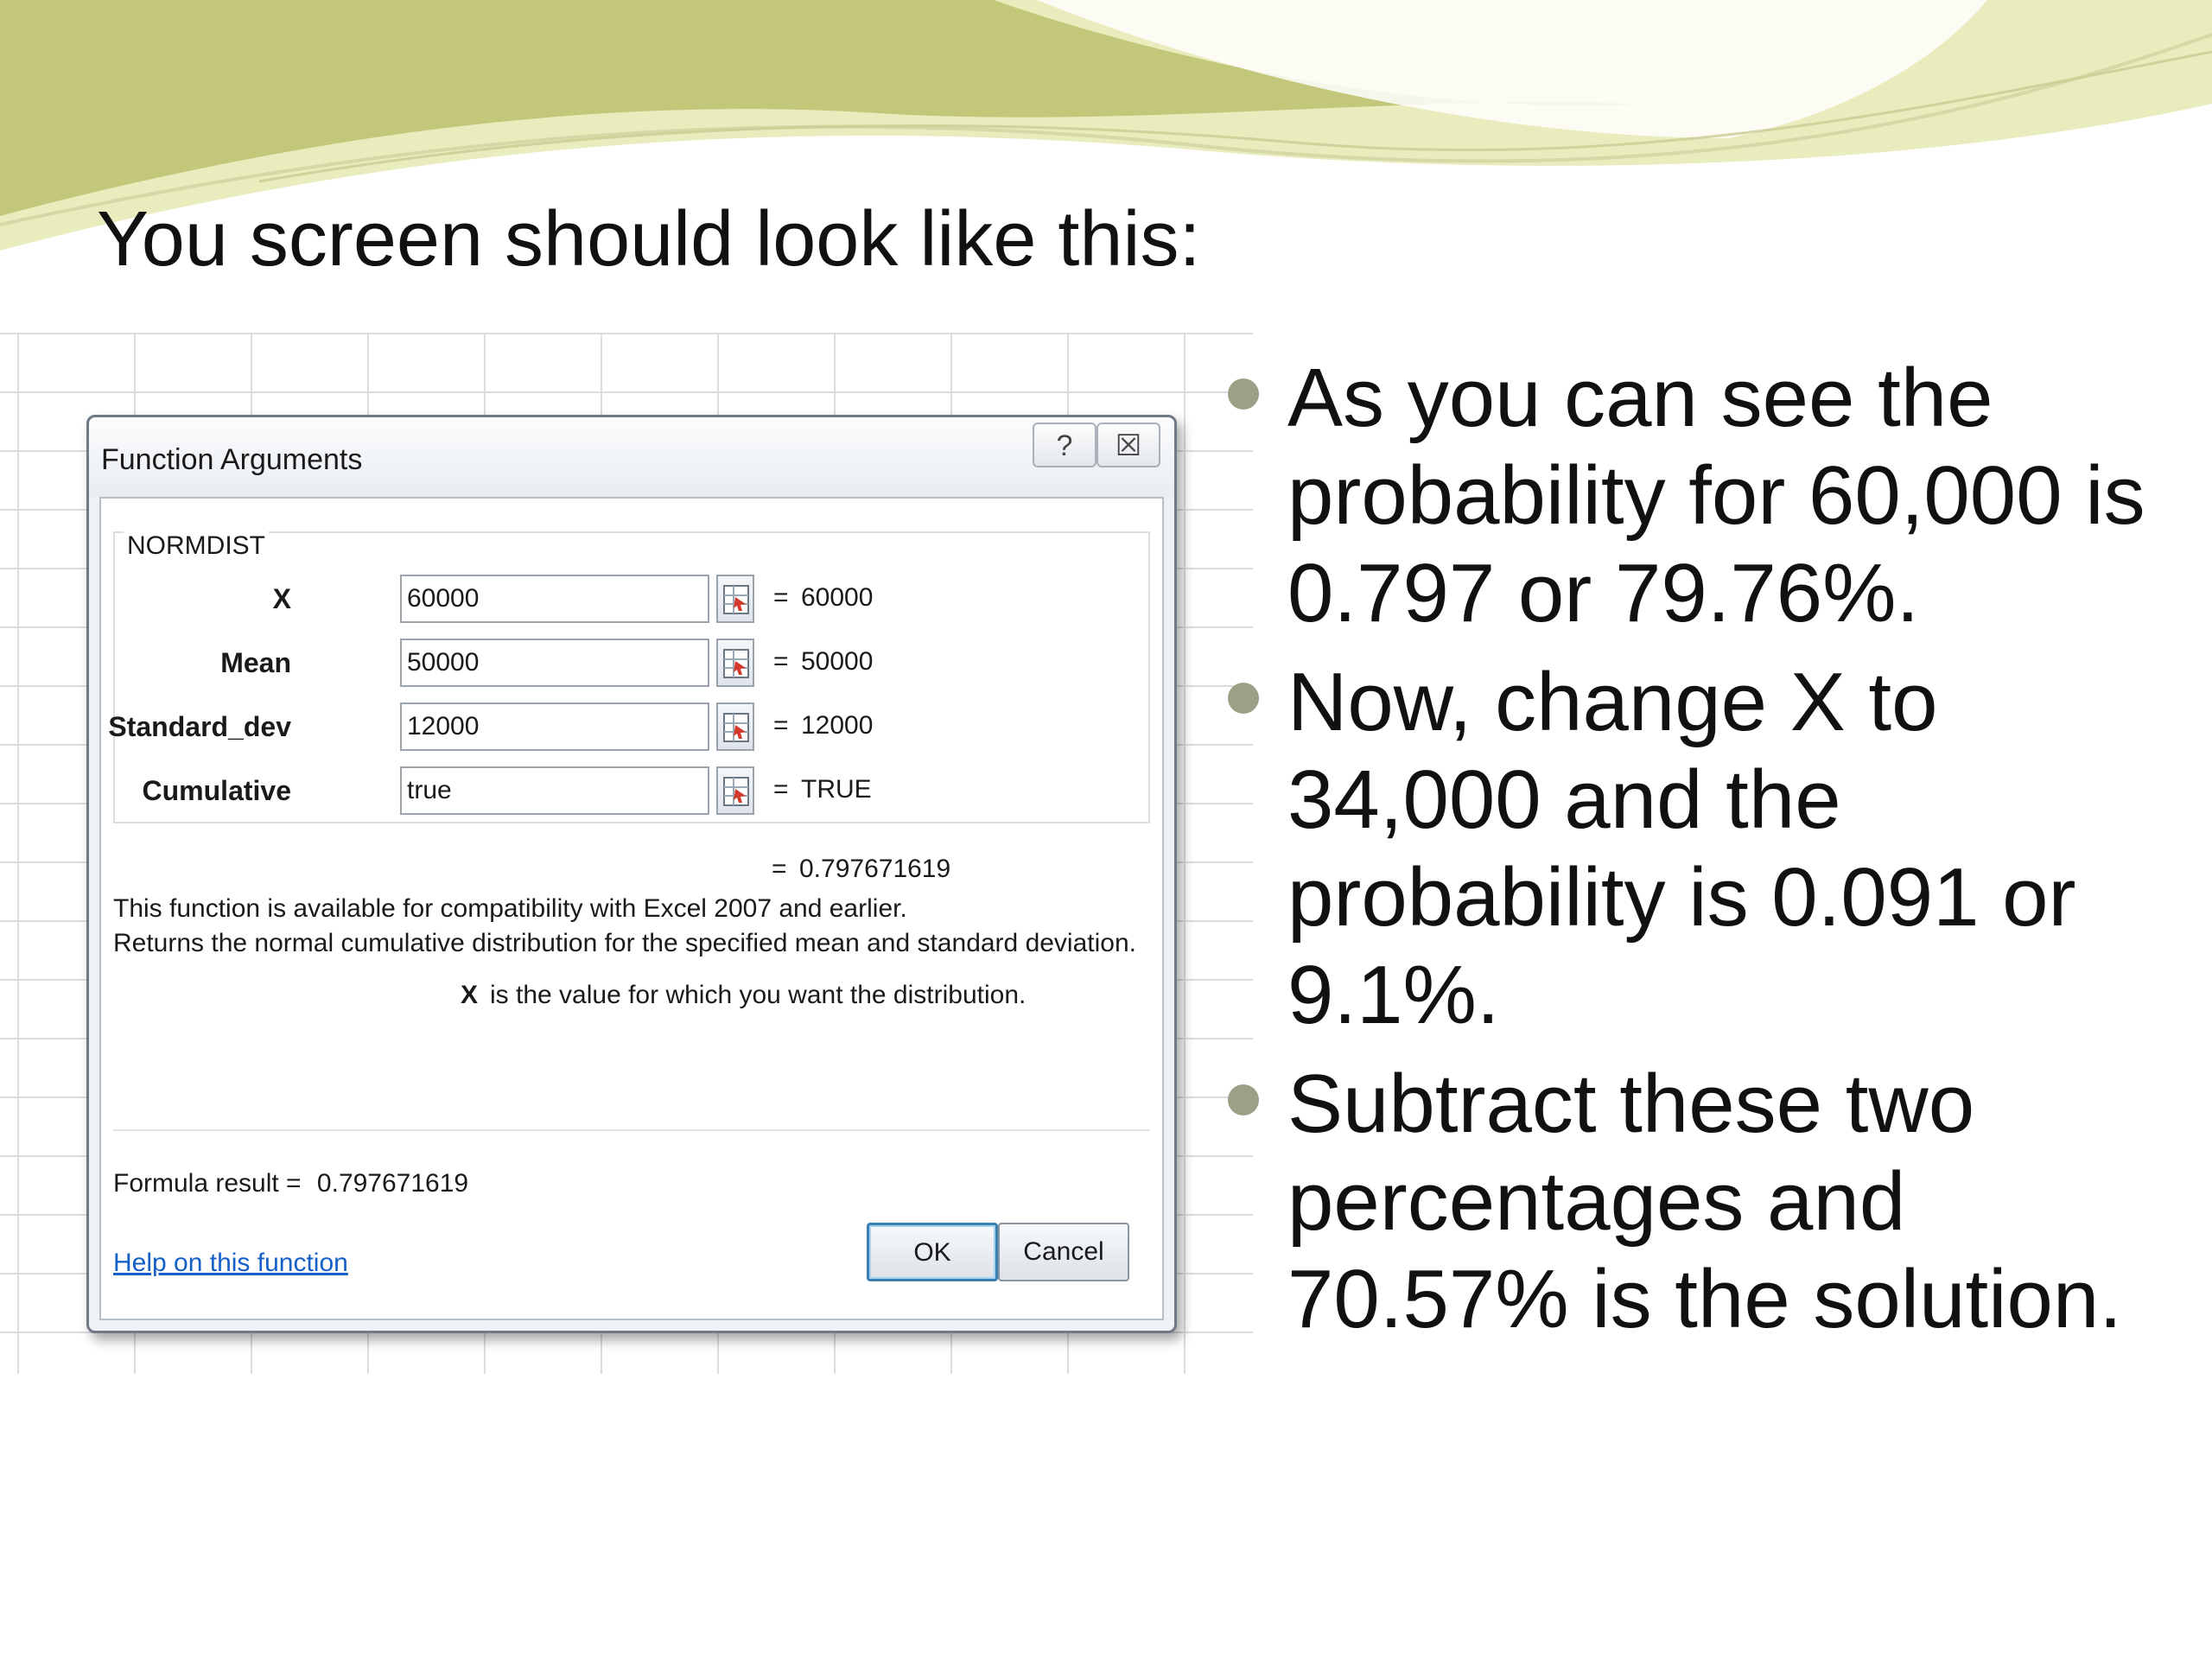 This screenshot has height=1659, width=2212. What do you see at coordinates (255, 662) in the screenshot?
I see `argument-label: Mean` at bounding box center [255, 662].